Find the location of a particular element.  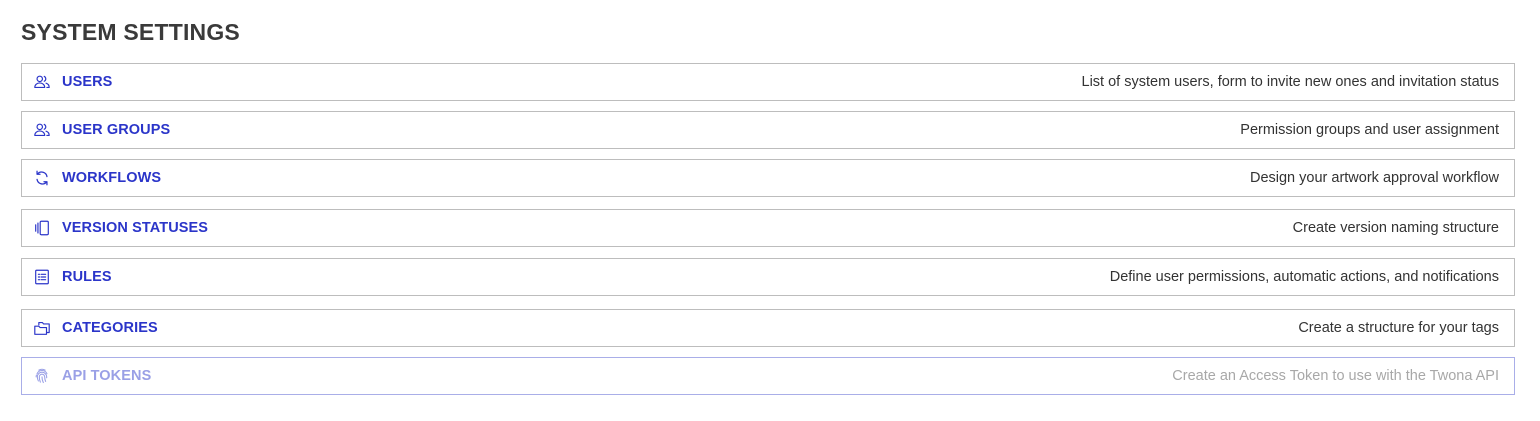

versions-icon is located at coordinates (42, 228).